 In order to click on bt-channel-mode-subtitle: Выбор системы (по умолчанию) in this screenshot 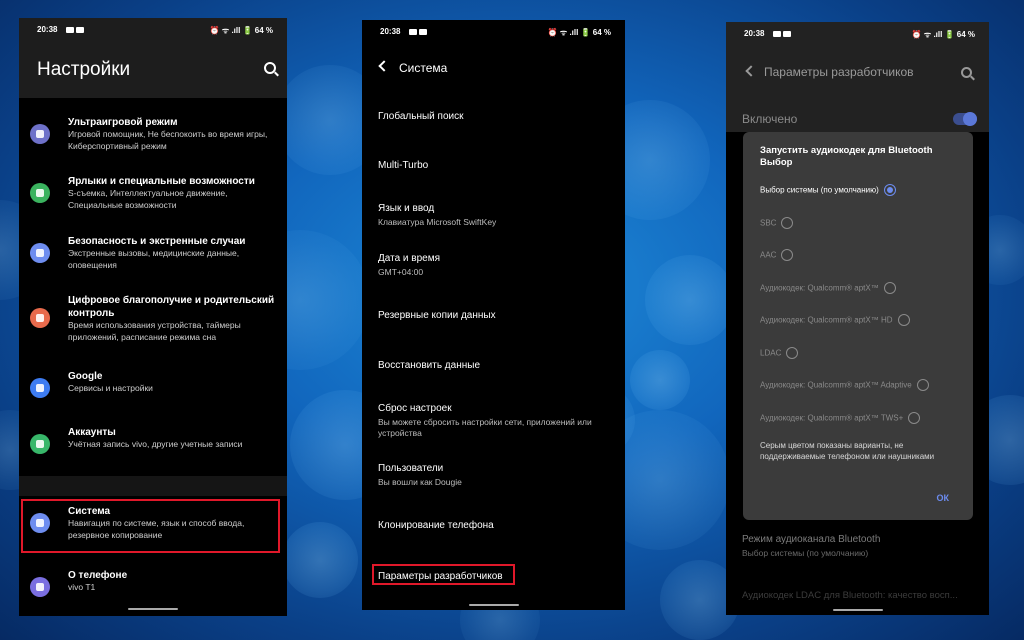, I will do `click(805, 553)`.